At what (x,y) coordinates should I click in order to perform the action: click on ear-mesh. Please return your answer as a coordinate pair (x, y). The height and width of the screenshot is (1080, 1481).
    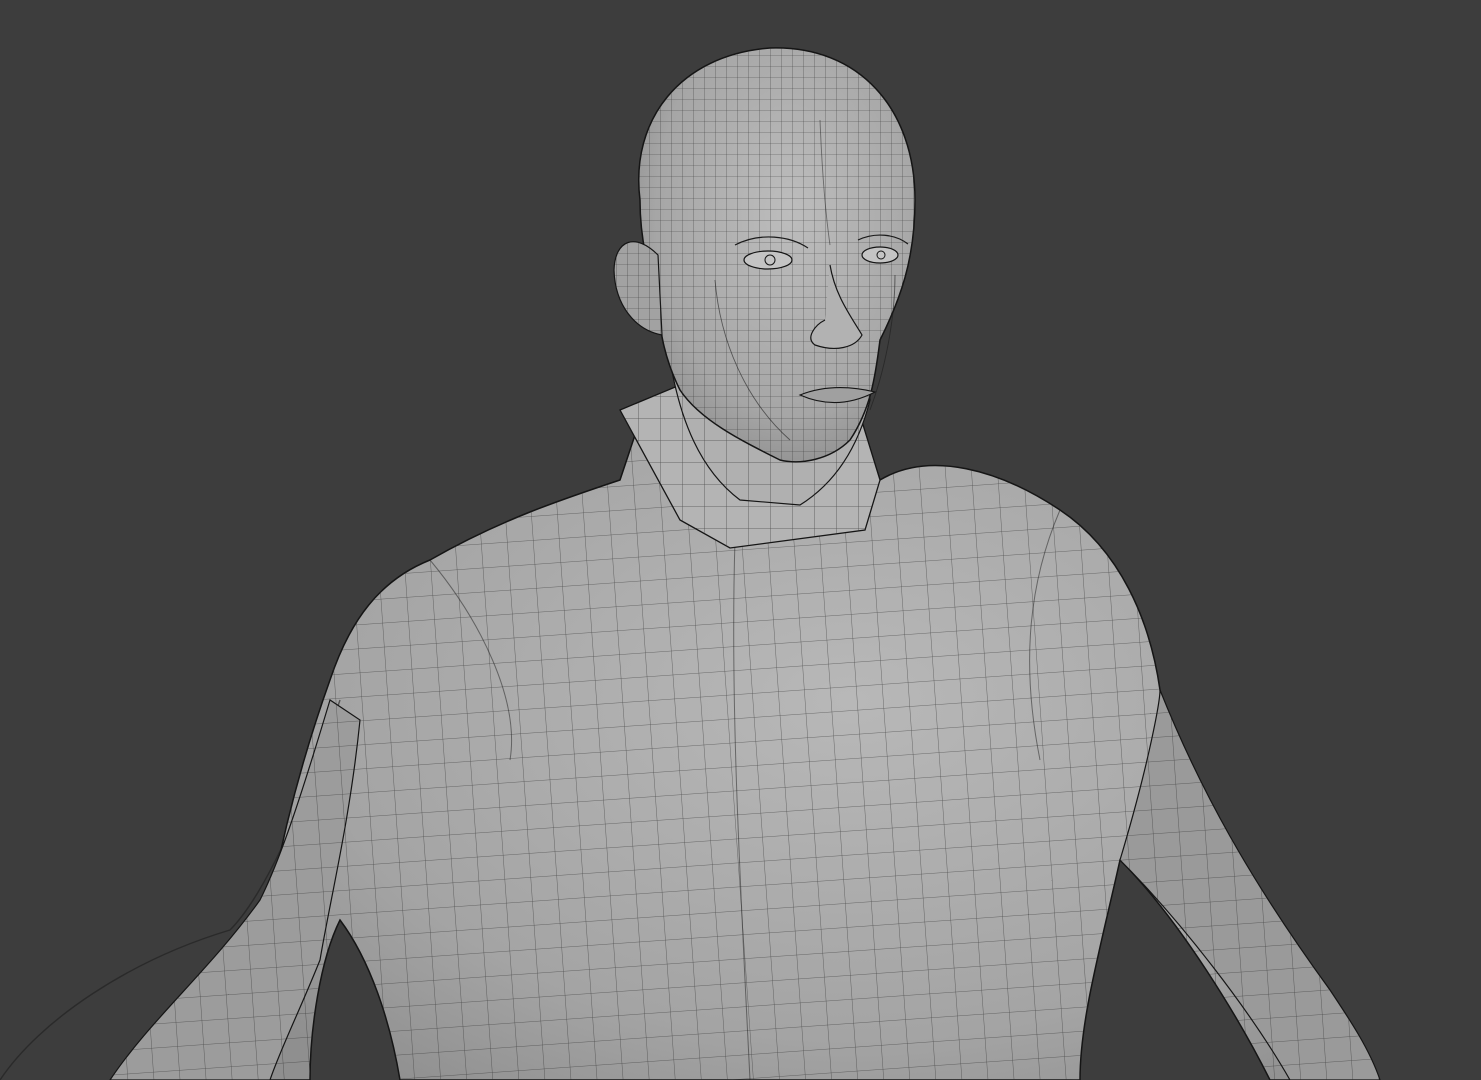
    Looking at the image, I should click on (638, 288).